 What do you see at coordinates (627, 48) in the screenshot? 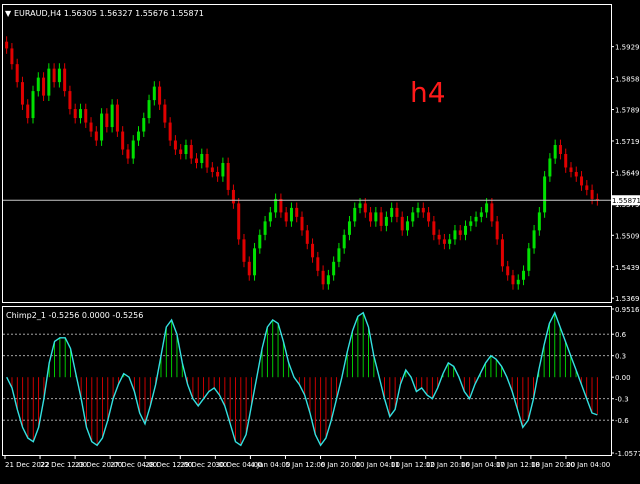
I see `price-tick-label: 1.59290` at bounding box center [627, 48].